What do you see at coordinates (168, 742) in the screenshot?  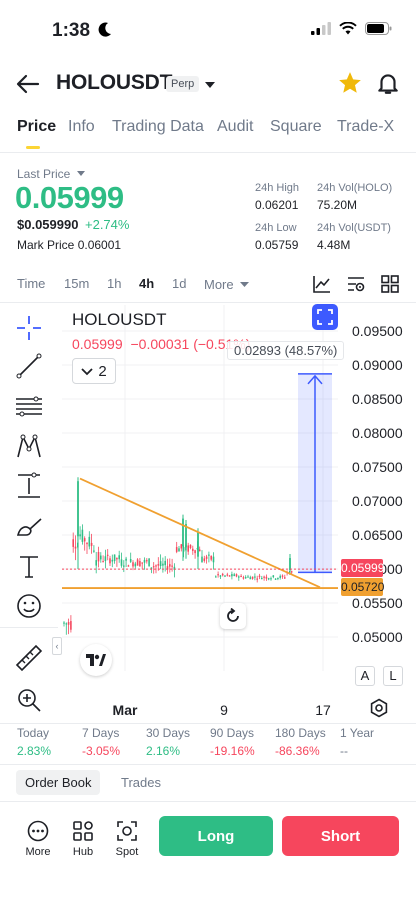 I see `period-30d: 30 Days 2.16%` at bounding box center [168, 742].